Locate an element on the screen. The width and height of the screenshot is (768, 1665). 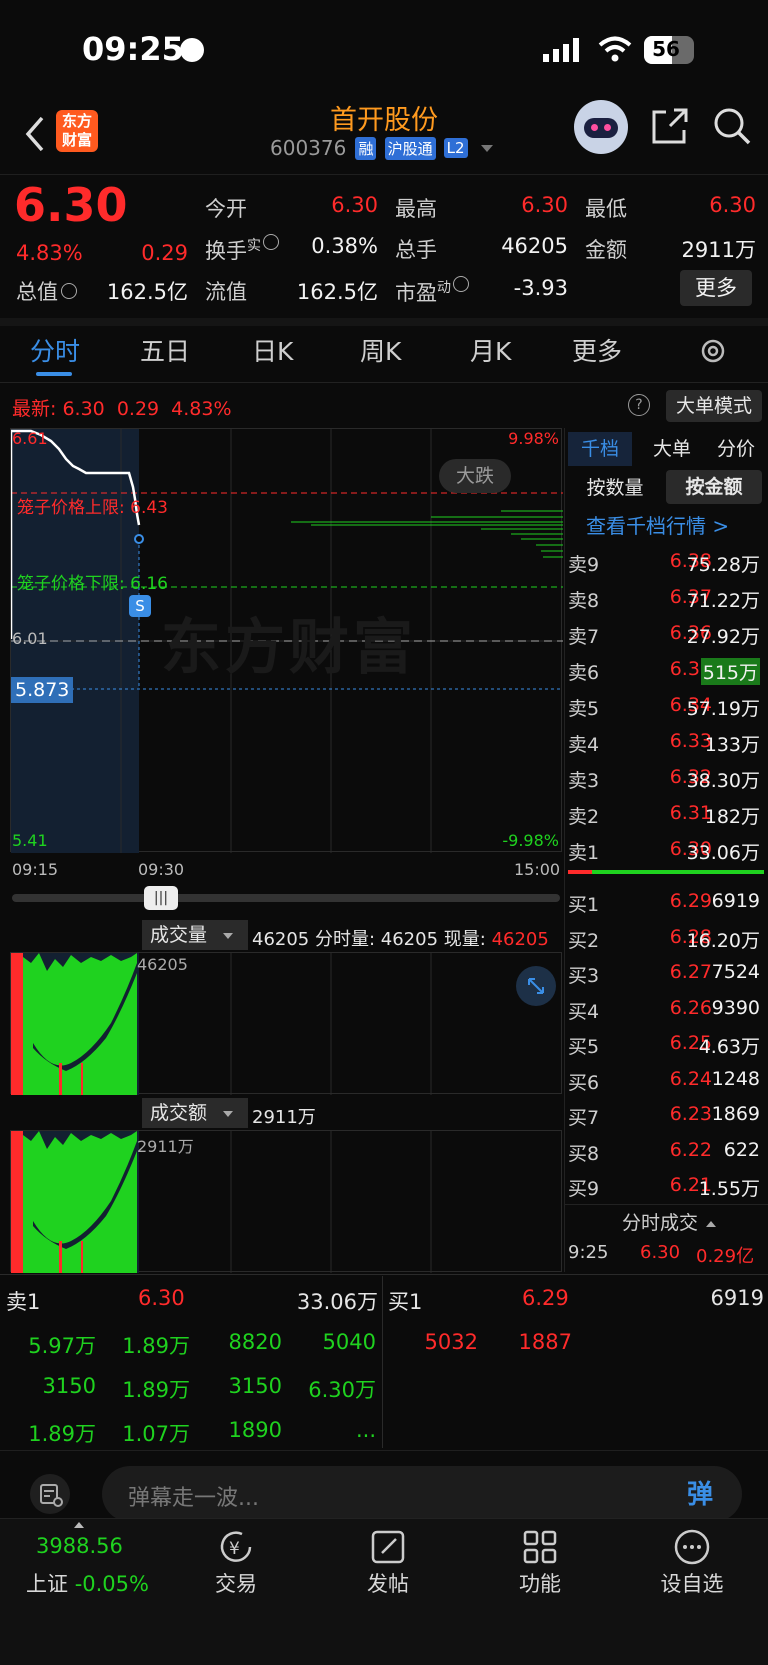
range-scrollbar is located at coordinates (286, 898).